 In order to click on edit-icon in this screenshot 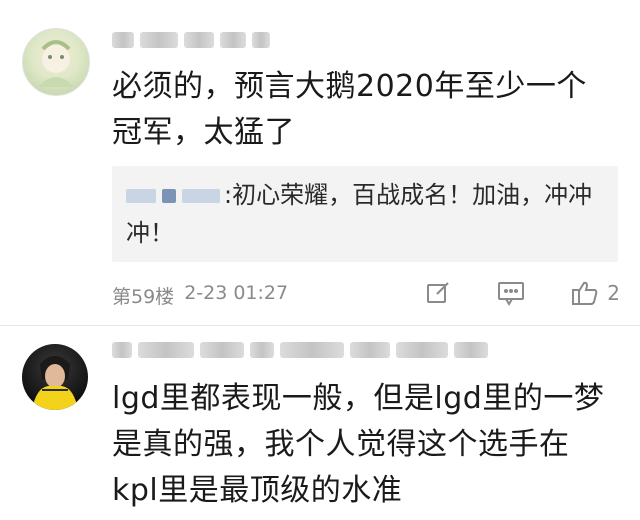, I will do `click(438, 293)`.